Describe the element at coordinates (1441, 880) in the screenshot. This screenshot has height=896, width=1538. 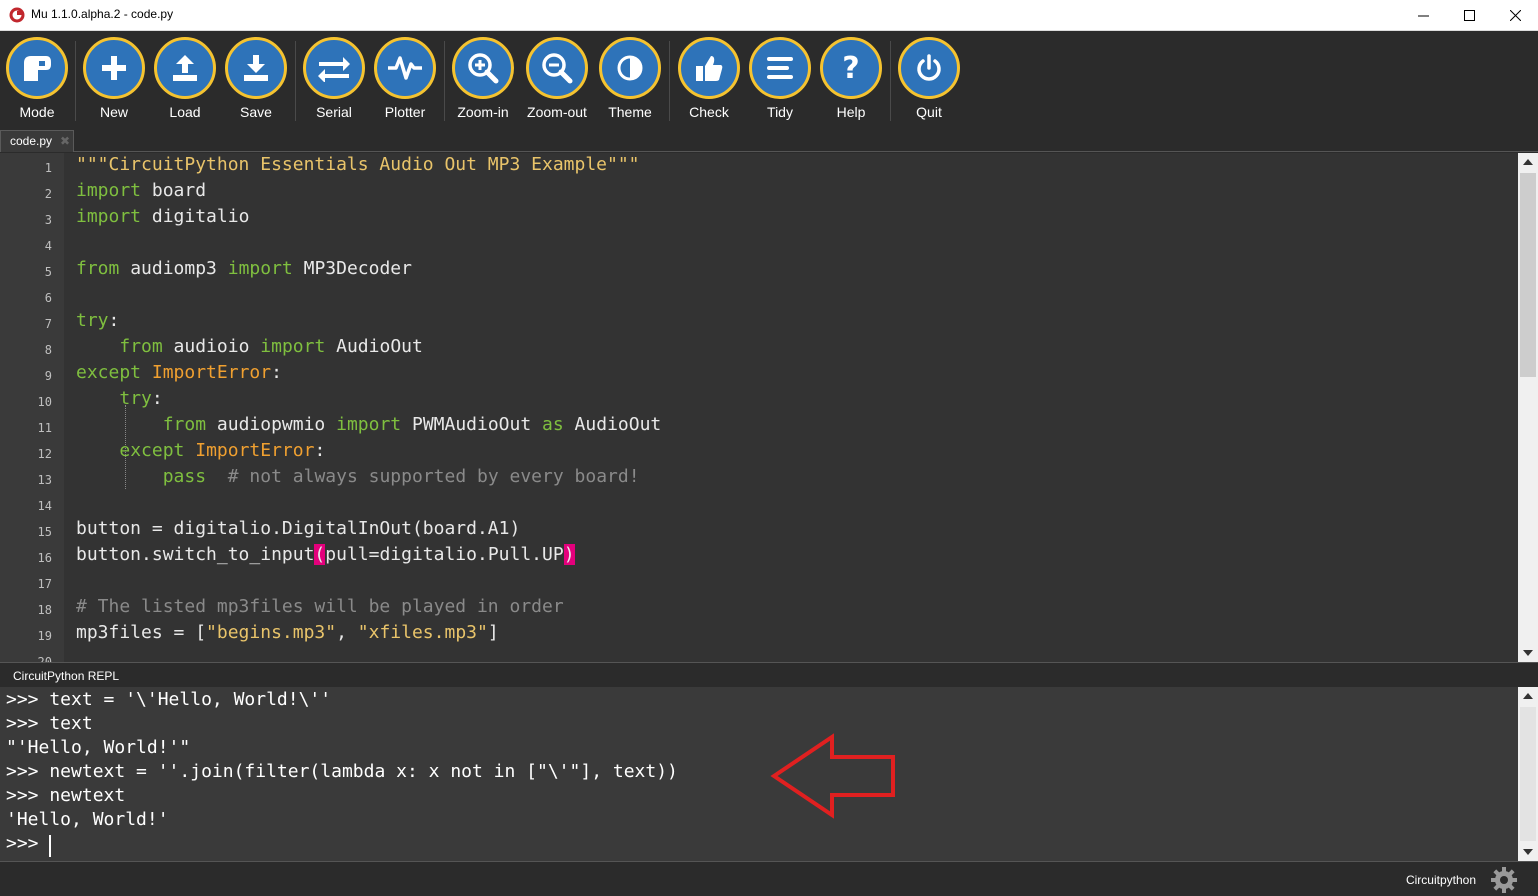
I see `mode-indicator: Circuitpython` at that location.